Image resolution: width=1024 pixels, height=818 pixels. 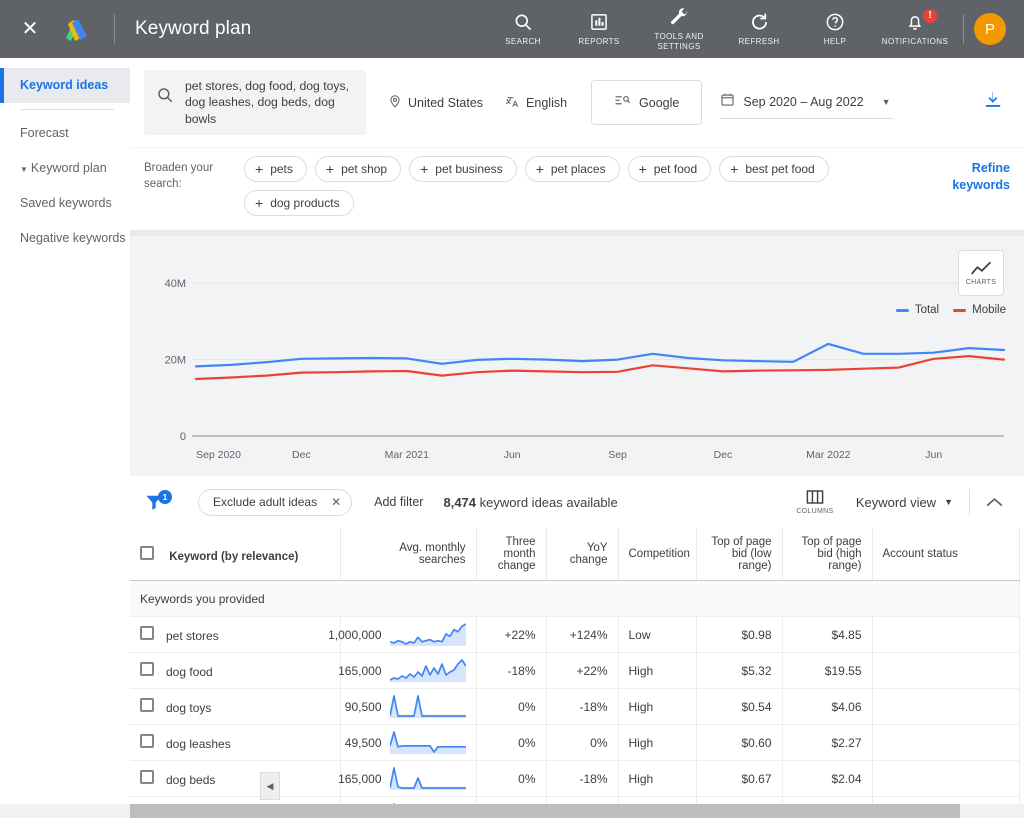 What do you see at coordinates (469, 169) in the screenshot?
I see `broaden-chip-label: pet business` at bounding box center [469, 169].